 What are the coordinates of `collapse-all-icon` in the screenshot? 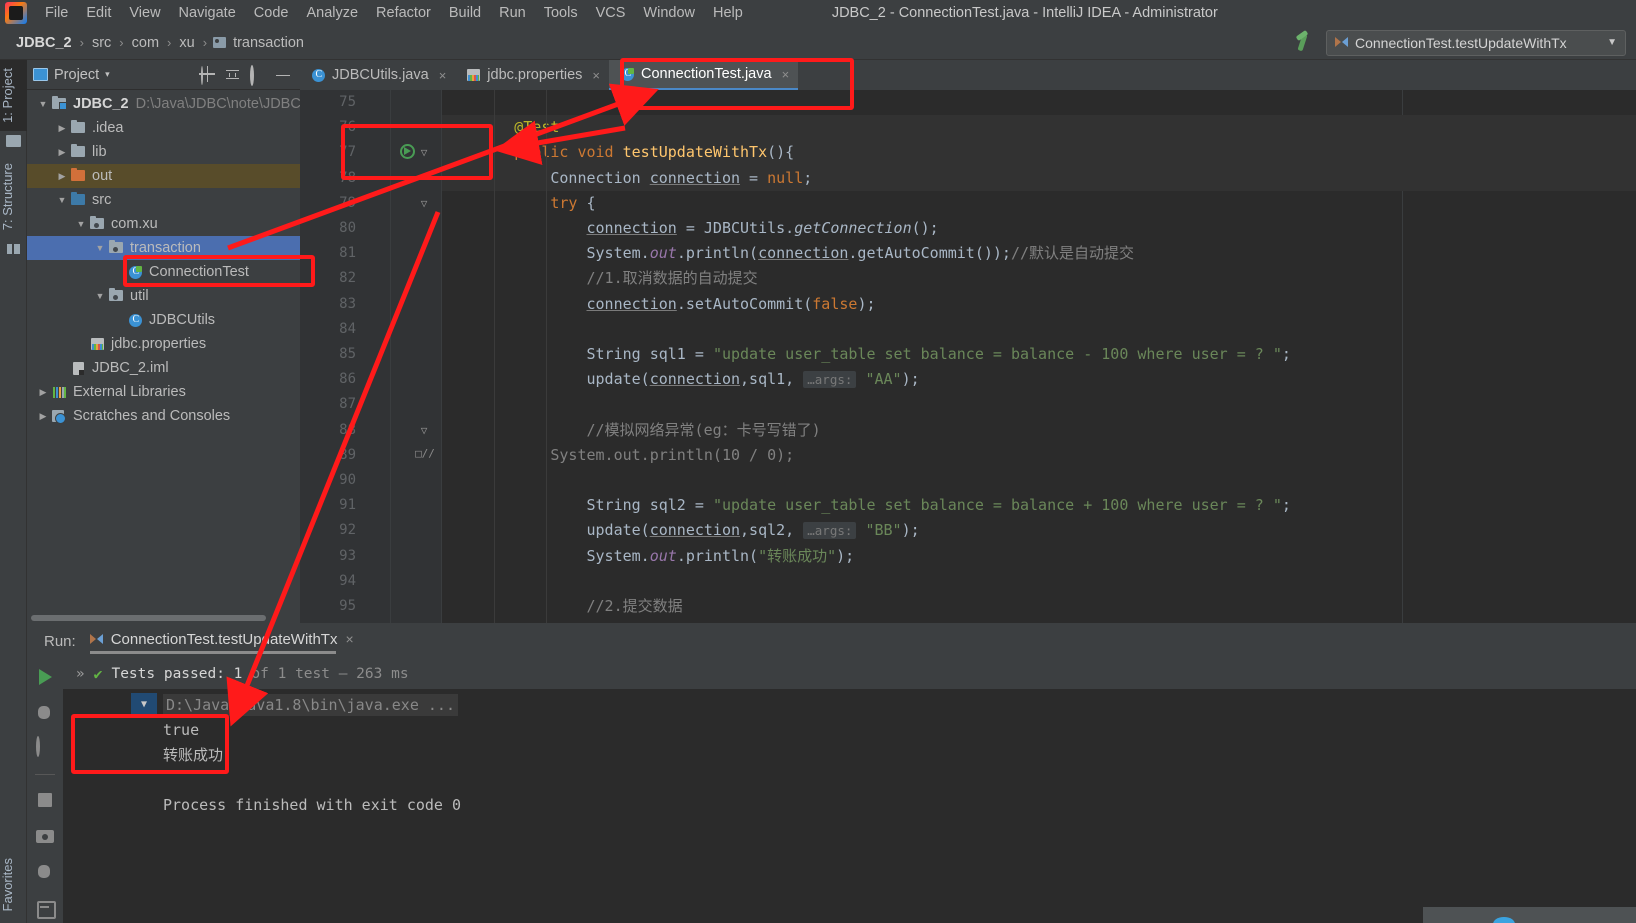 It's located at (233, 75).